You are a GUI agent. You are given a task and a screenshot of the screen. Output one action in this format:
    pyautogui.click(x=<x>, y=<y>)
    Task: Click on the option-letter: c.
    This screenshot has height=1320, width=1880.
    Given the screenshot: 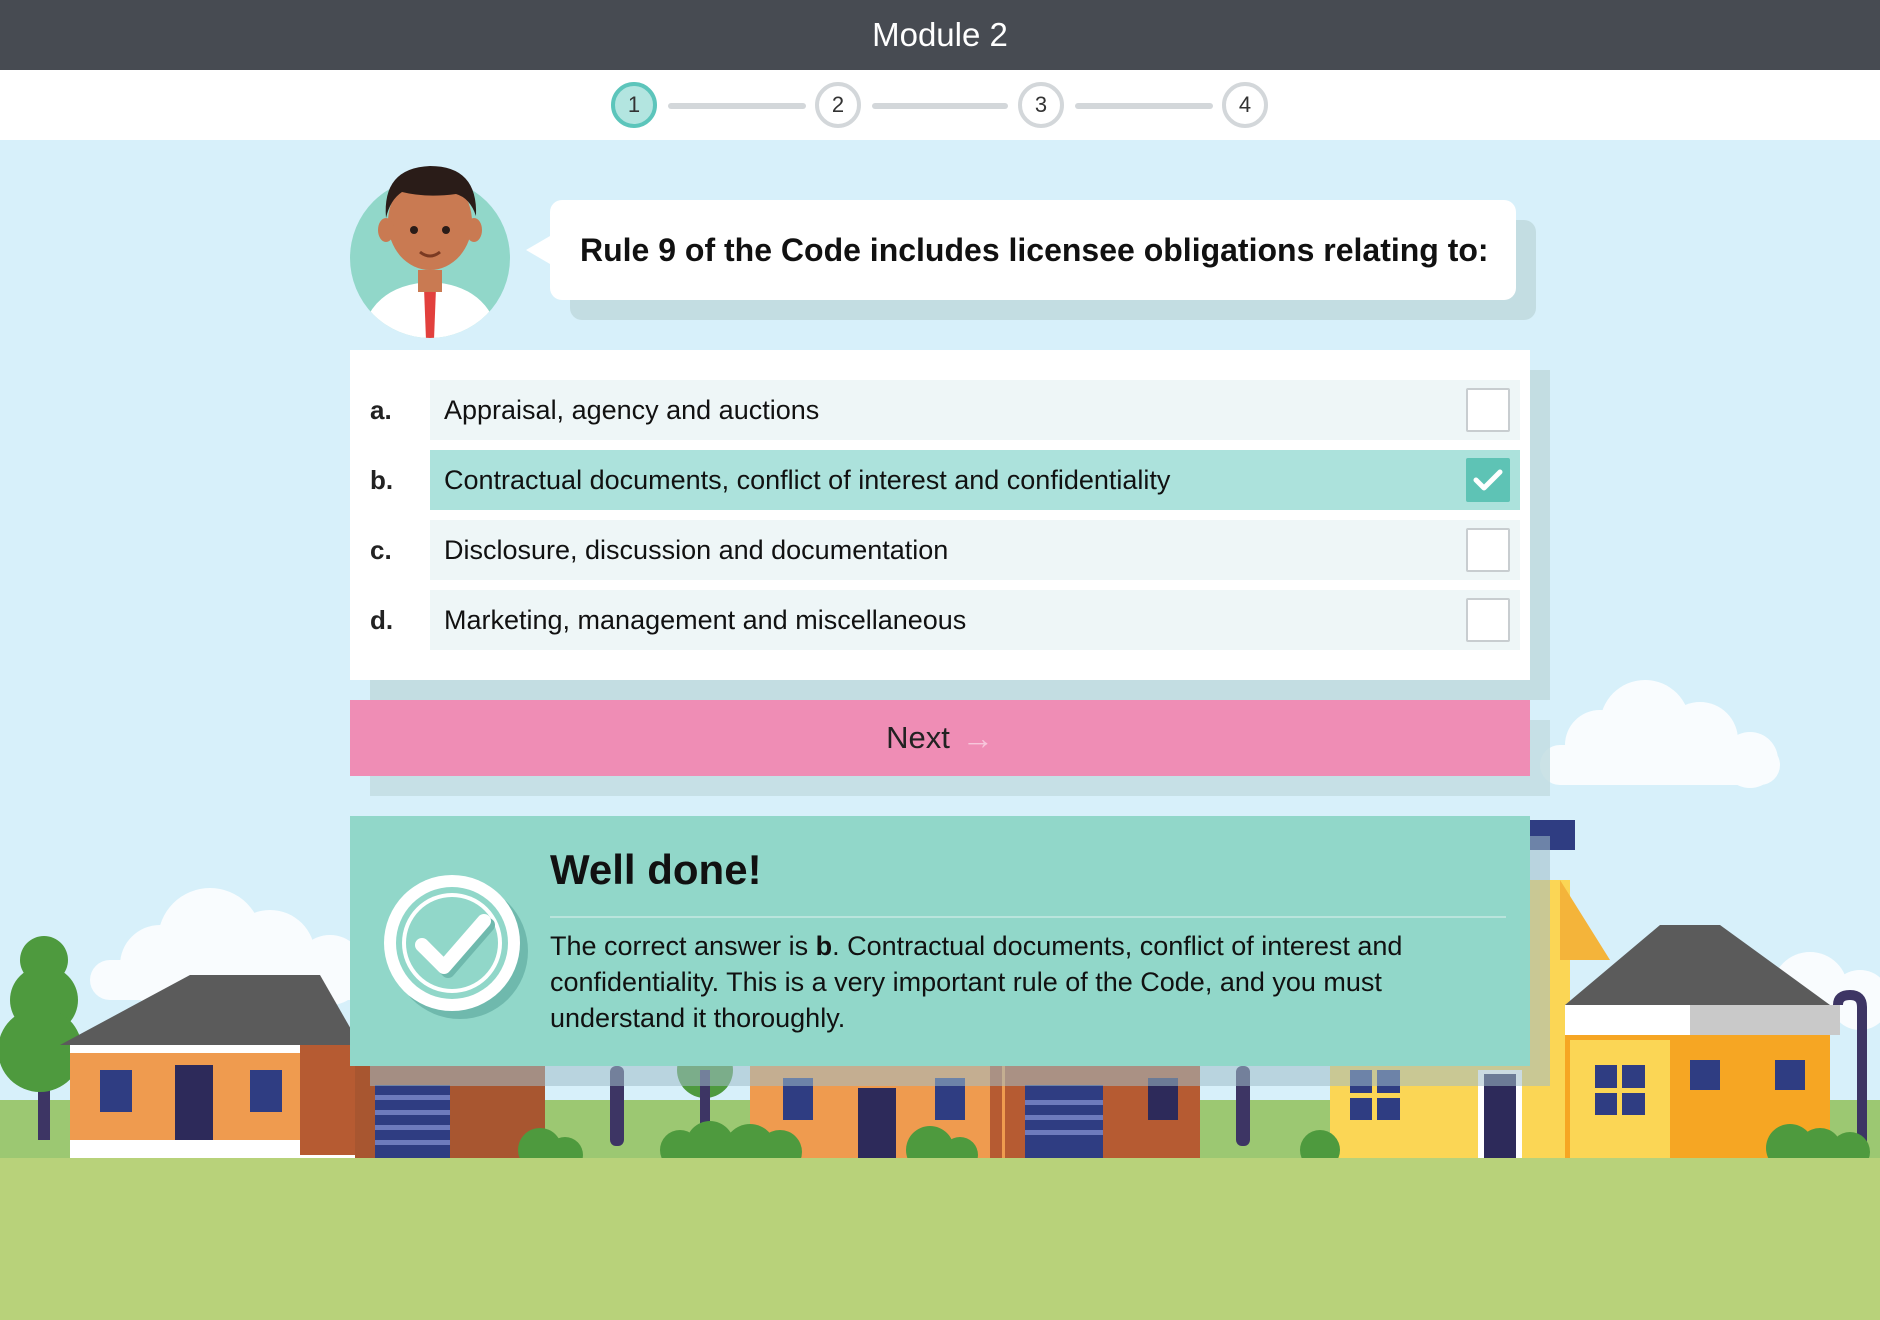 What is the action you would take?
    pyautogui.click(x=381, y=549)
    